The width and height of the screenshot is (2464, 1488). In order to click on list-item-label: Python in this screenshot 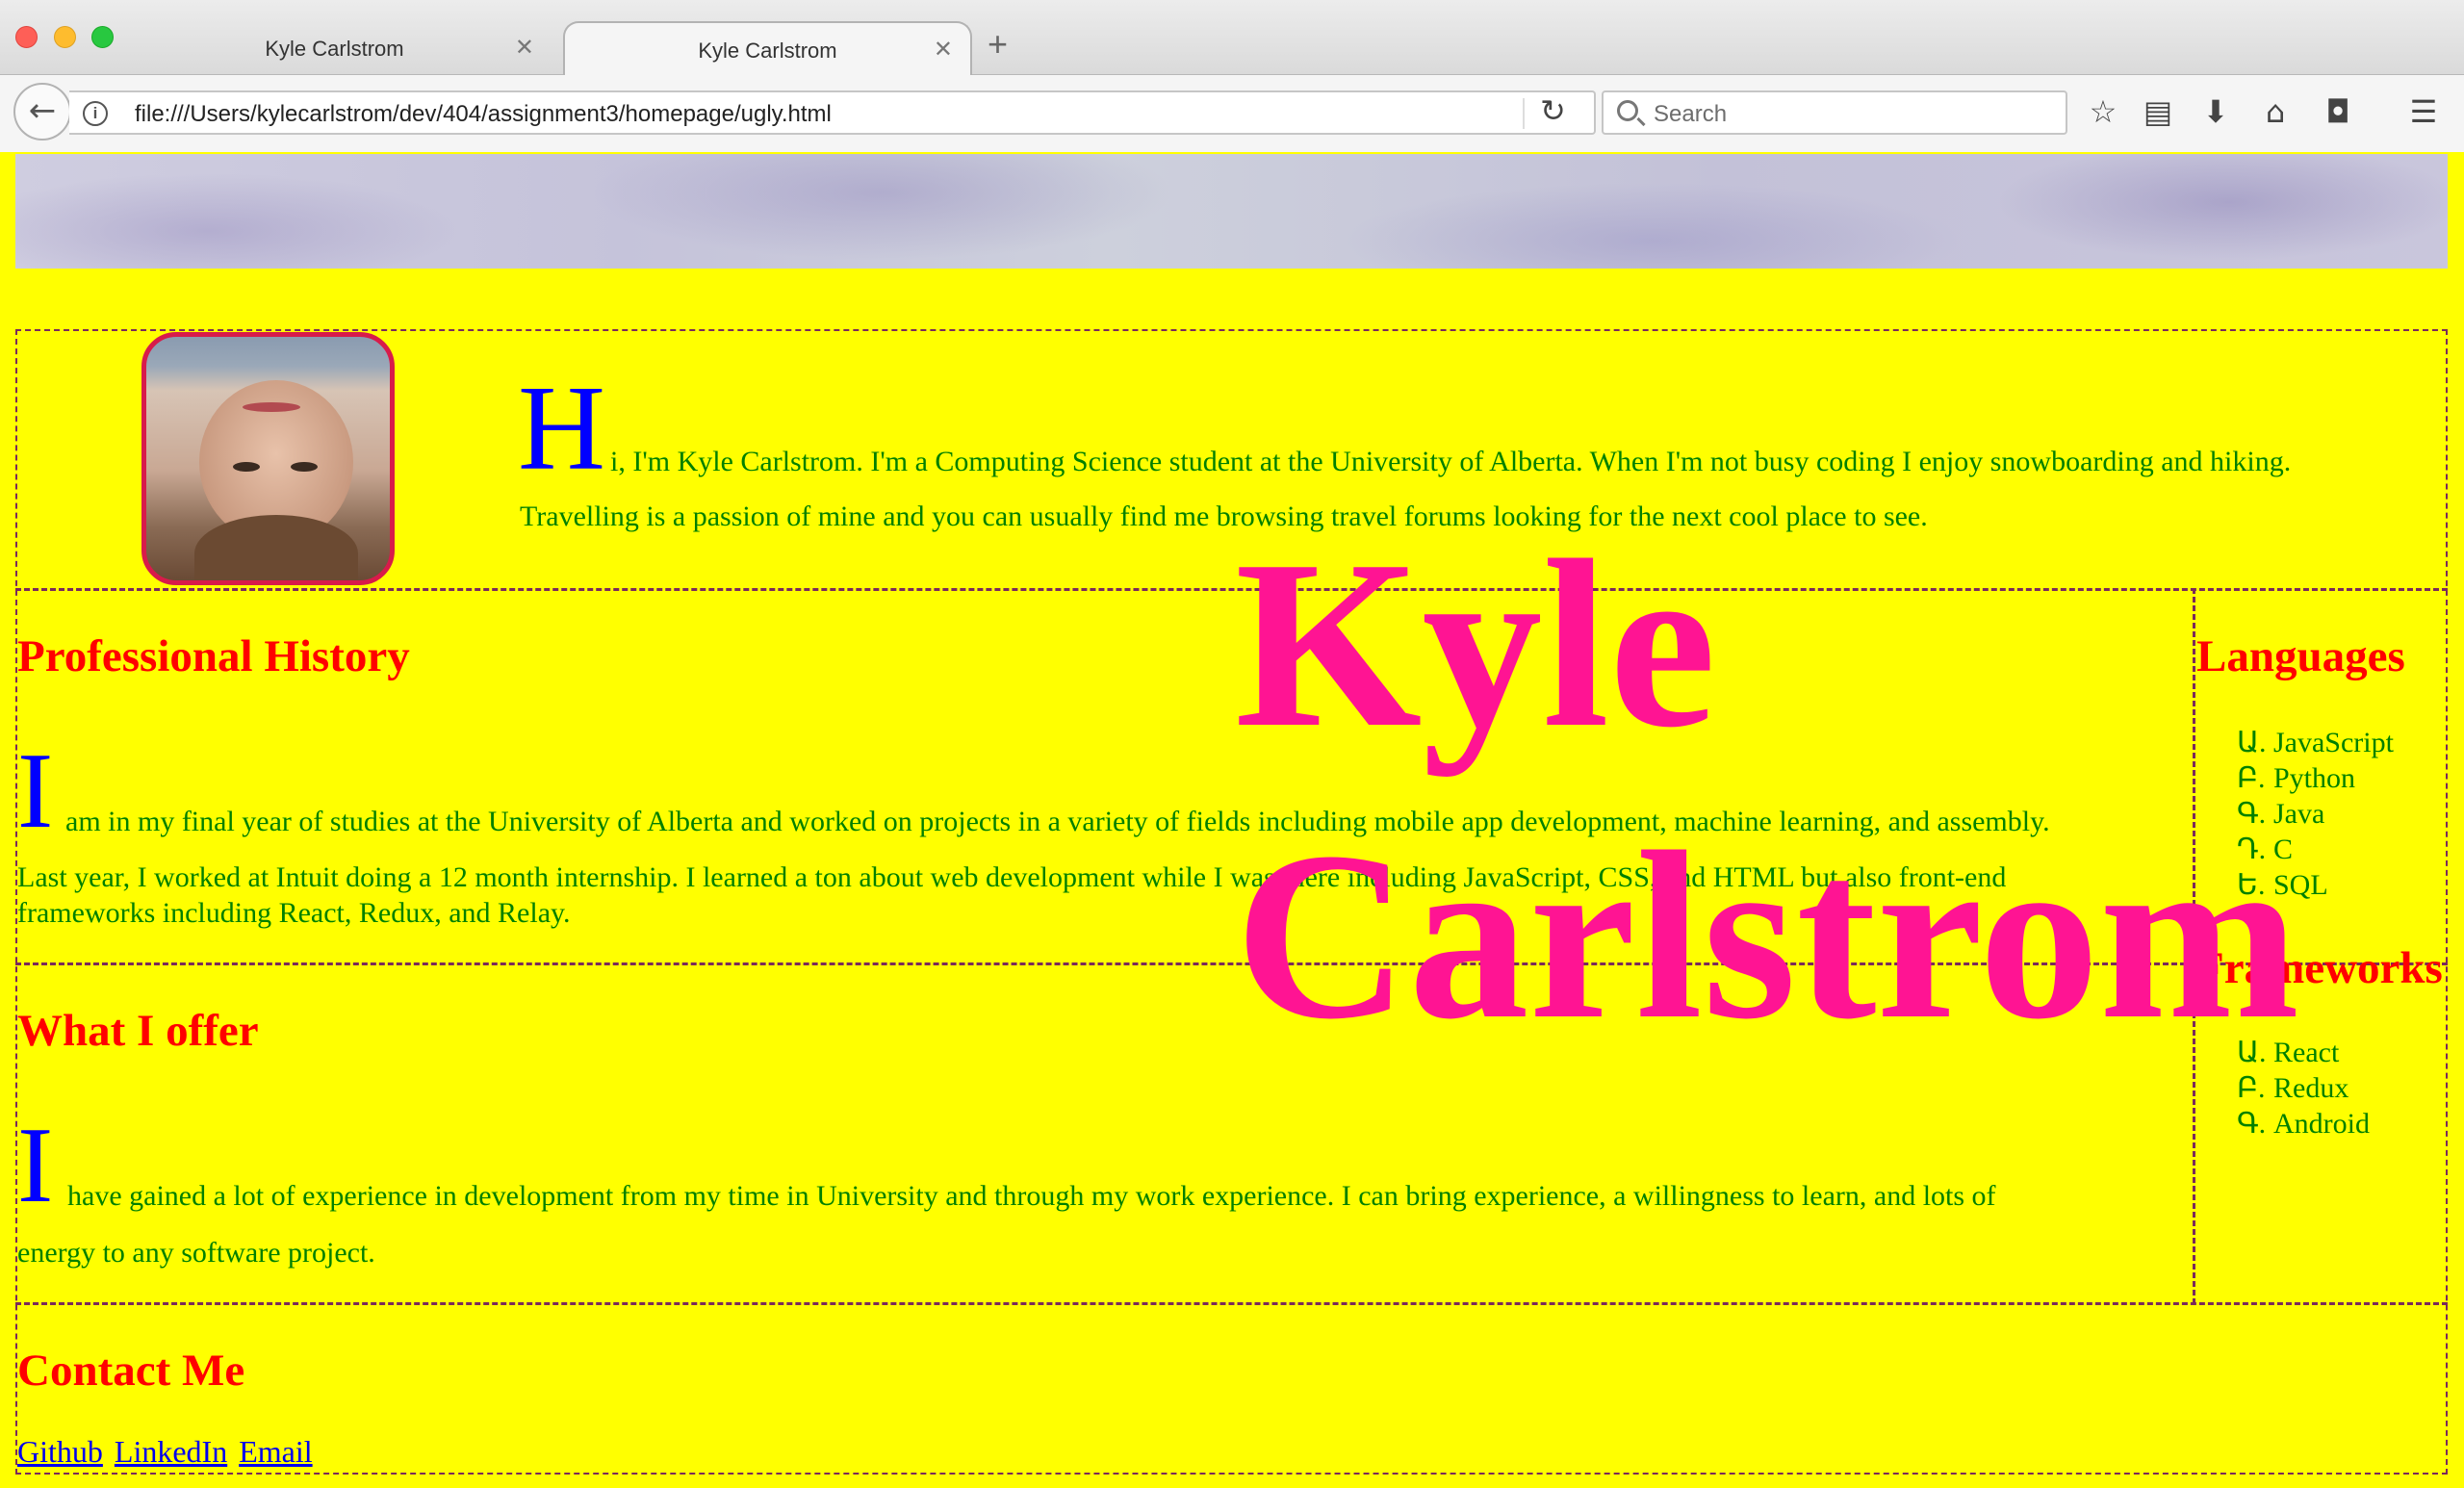, I will do `click(2314, 778)`.